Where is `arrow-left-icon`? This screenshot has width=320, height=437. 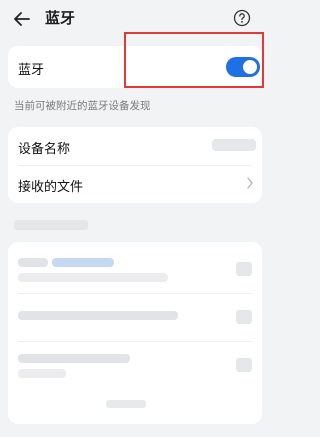 arrow-left-icon is located at coordinates (22, 19).